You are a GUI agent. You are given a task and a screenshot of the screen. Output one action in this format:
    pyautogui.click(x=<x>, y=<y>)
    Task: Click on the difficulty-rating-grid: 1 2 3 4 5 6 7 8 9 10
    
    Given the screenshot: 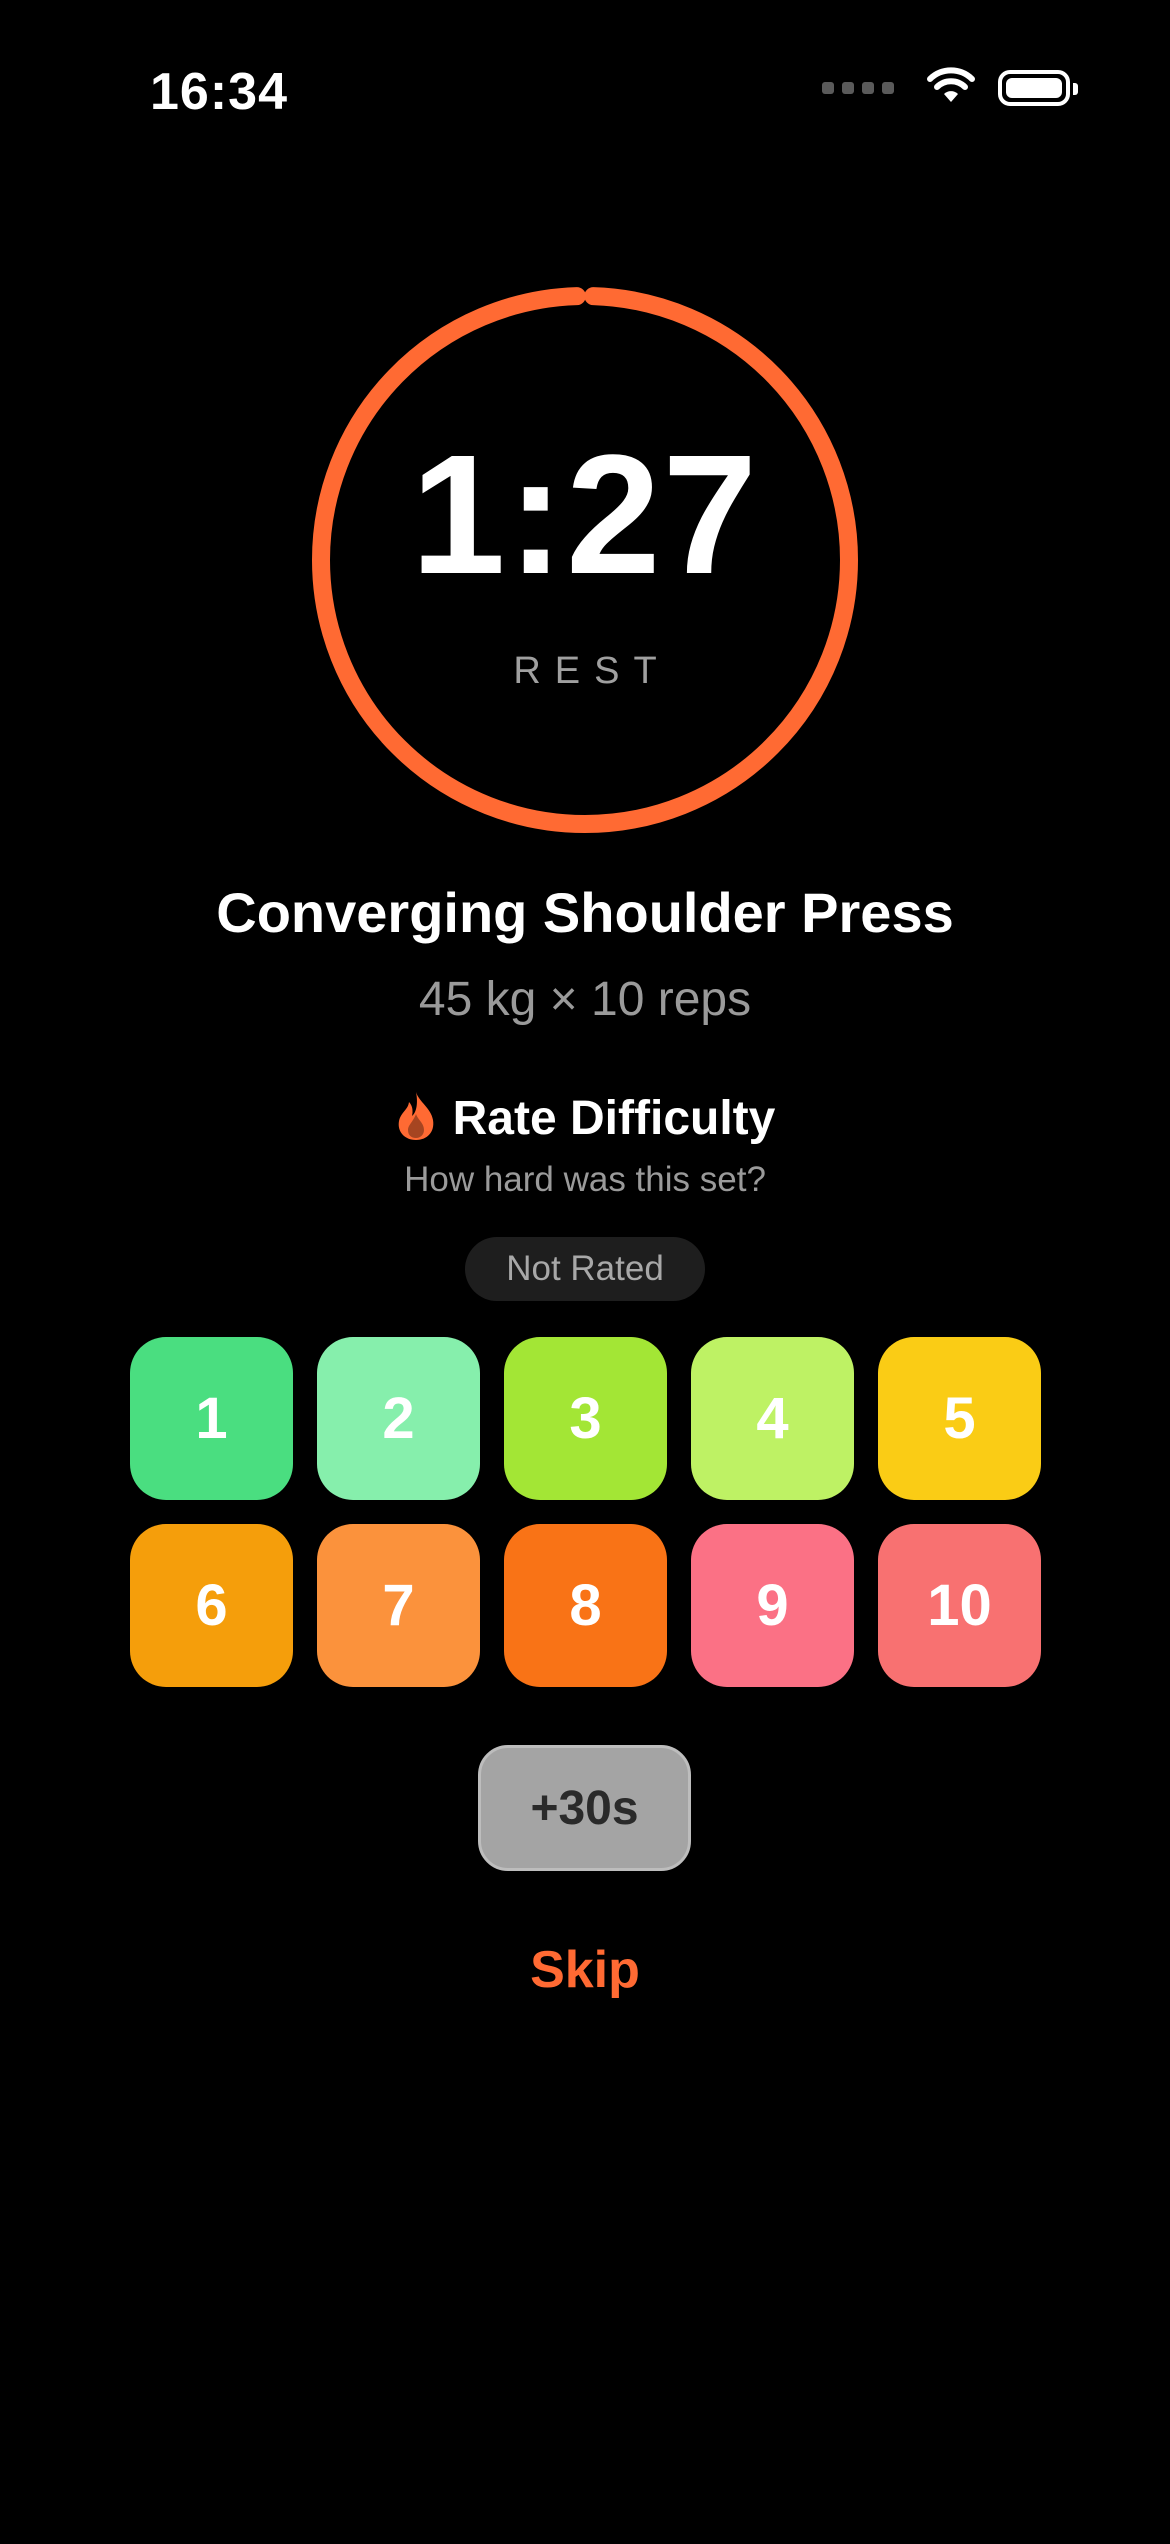 What is the action you would take?
    pyautogui.click(x=585, y=1512)
    